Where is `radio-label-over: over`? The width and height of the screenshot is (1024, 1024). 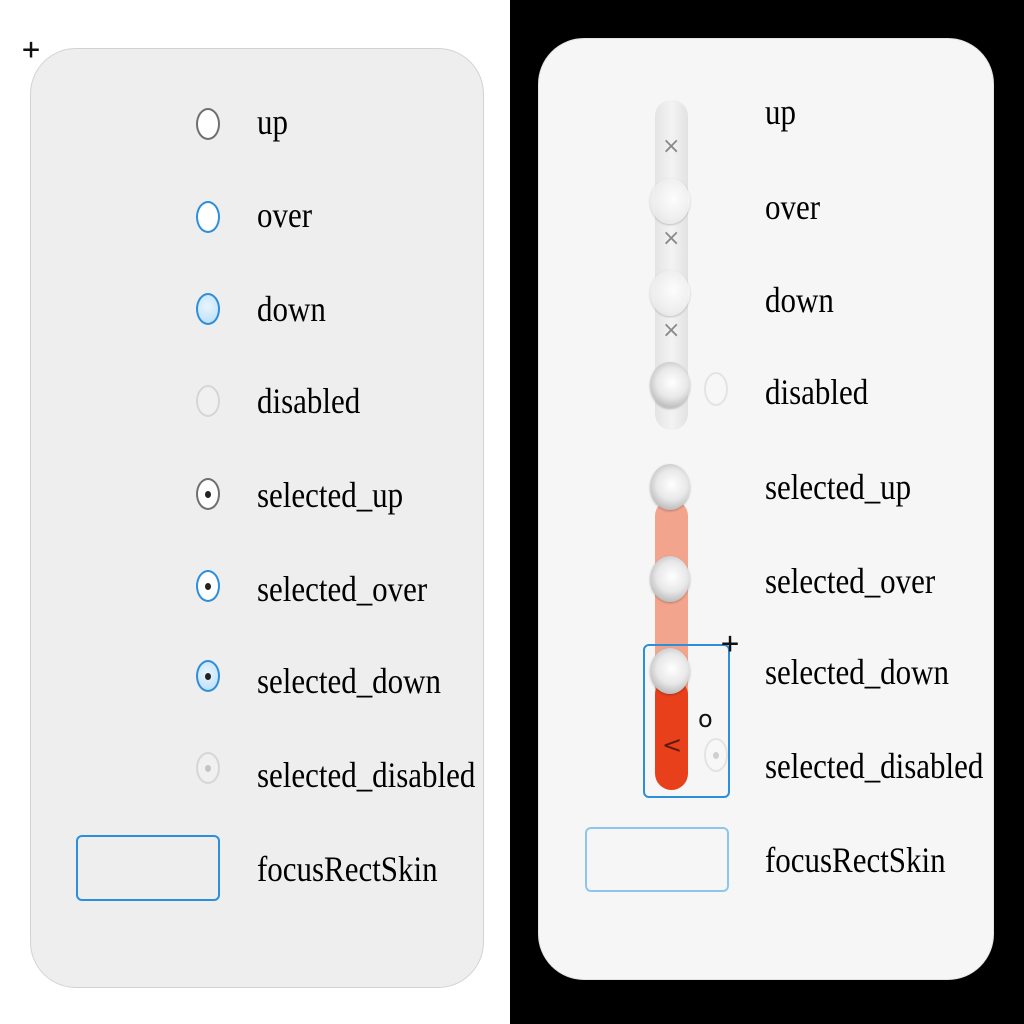 radio-label-over: over is located at coordinates (285, 215).